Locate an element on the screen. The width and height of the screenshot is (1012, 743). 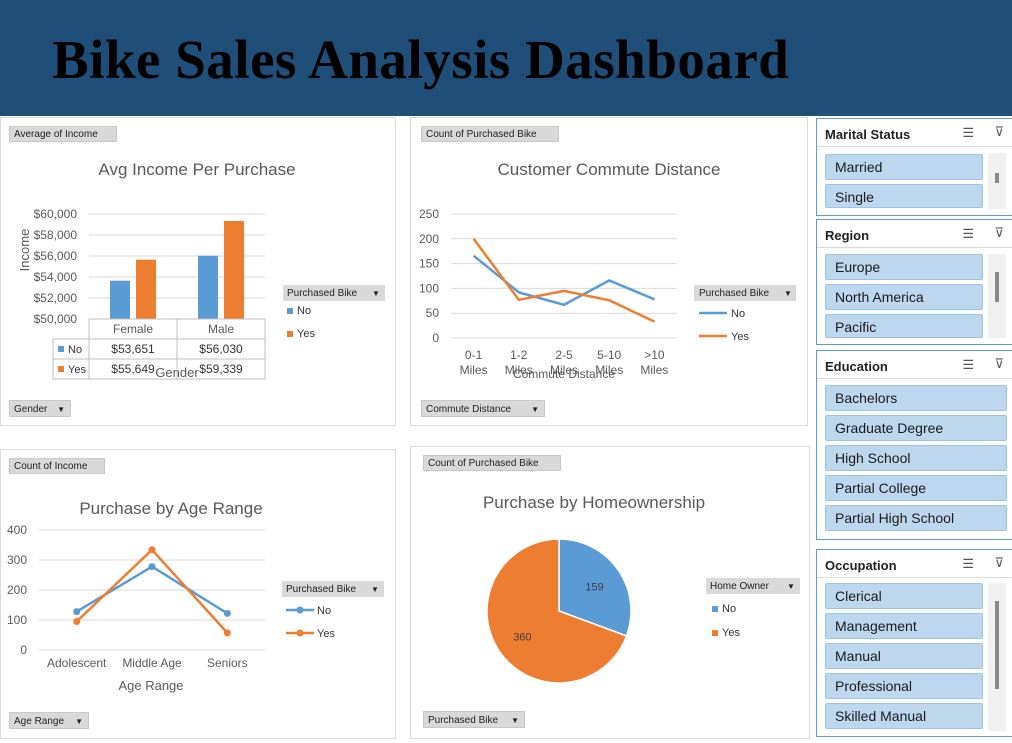
axis-field-button: Commute Distance ▼ is located at coordinates (483, 408).